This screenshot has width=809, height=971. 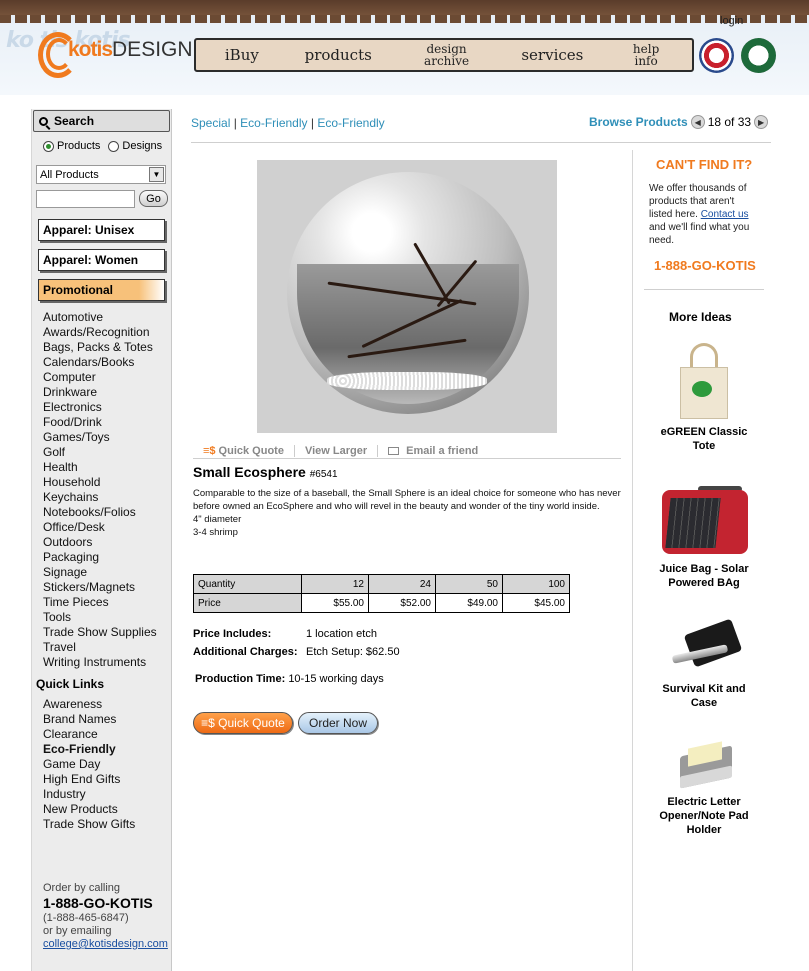 What do you see at coordinates (242, 55) in the screenshot?
I see `nav-ibuy: iBuy` at bounding box center [242, 55].